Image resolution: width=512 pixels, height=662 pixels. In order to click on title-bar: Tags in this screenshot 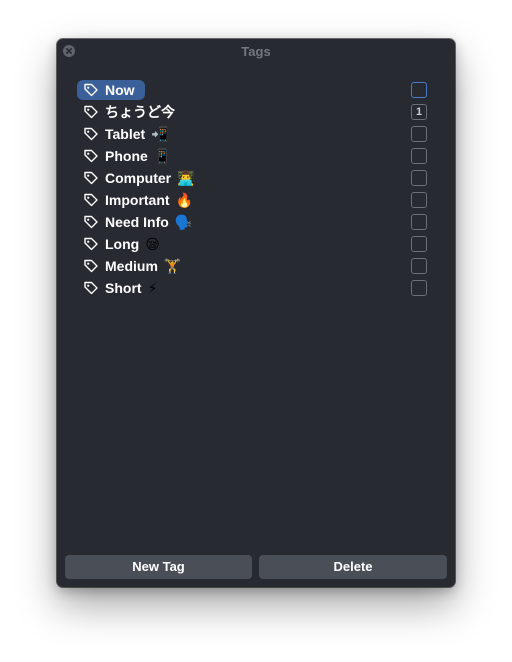, I will do `click(256, 51)`.